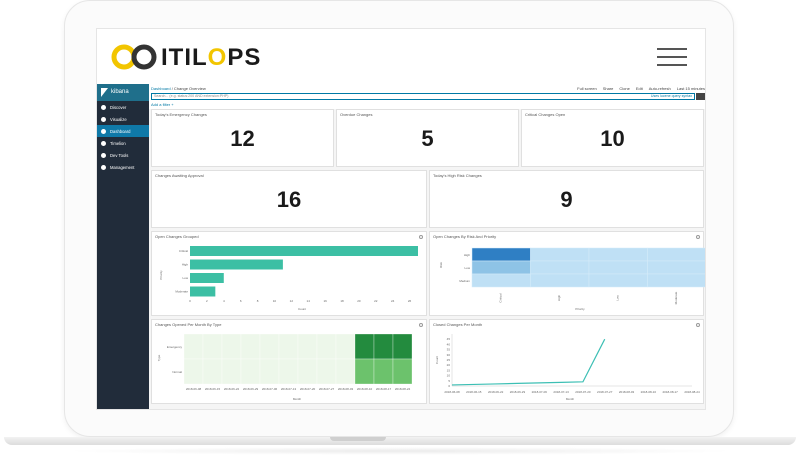  Describe the element at coordinates (241, 301) in the screenshot. I see `tick-label: 6` at that location.